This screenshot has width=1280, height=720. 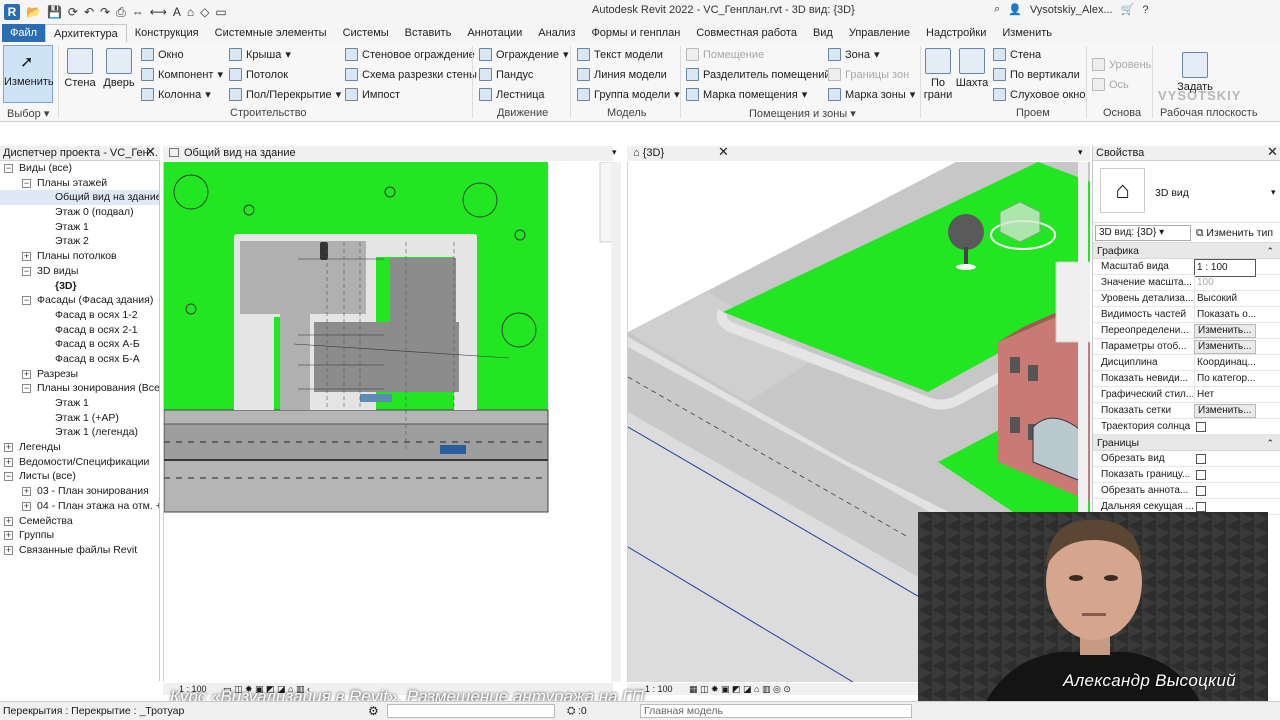 What do you see at coordinates (79, 300) in the screenshot?
I see `browser-node: − Фасады (Фасад здания)` at bounding box center [79, 300].